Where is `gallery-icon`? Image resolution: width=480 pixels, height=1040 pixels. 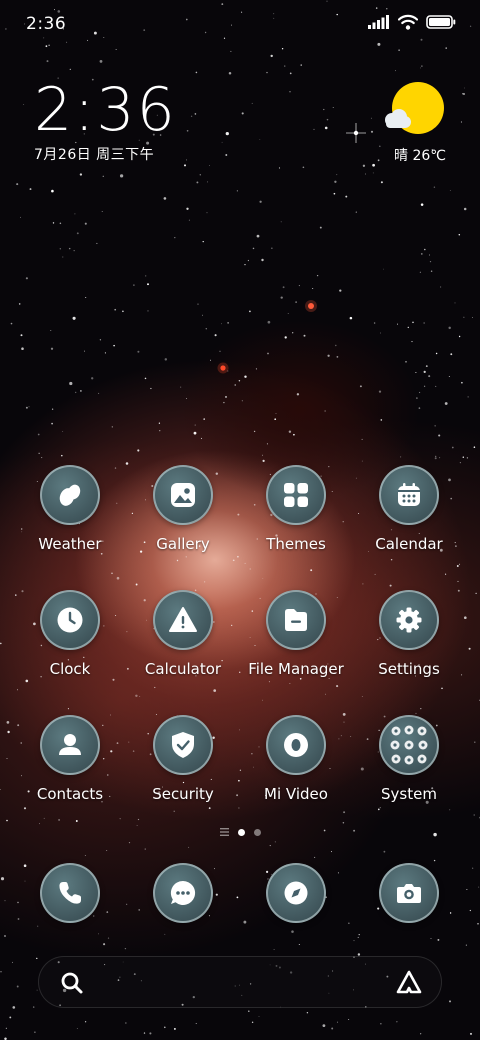 gallery-icon is located at coordinates (183, 495).